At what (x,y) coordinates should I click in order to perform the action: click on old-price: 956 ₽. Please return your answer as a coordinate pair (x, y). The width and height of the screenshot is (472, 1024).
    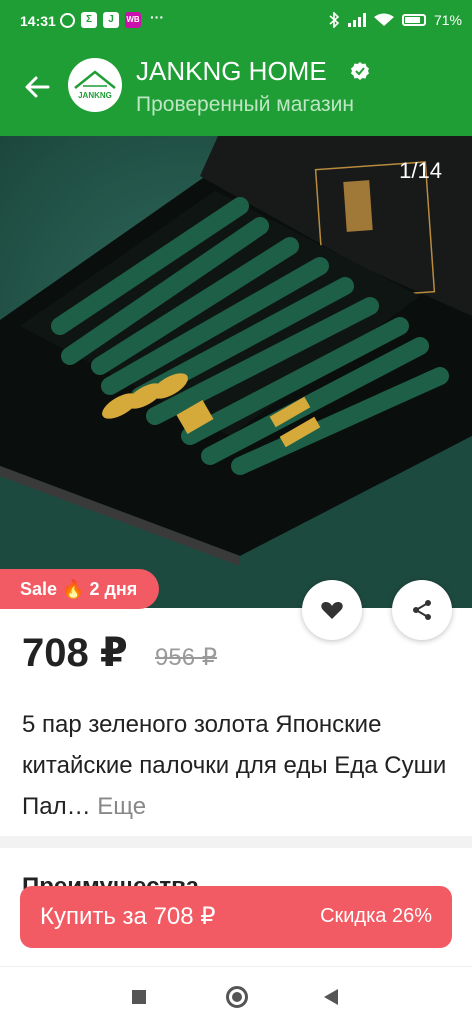
    Looking at the image, I should click on (186, 657).